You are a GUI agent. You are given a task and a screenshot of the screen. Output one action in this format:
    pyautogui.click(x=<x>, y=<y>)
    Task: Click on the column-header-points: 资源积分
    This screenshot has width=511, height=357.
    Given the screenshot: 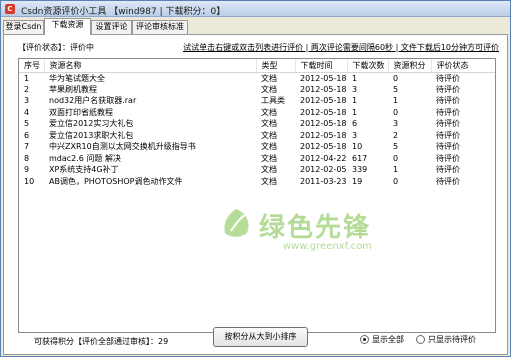 What is the action you would take?
    pyautogui.click(x=409, y=66)
    